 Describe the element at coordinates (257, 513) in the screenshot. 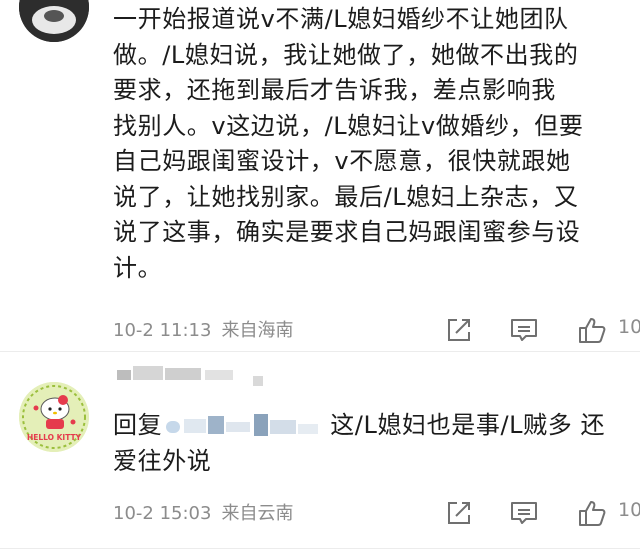

I see `comment-location: 来自云南` at that location.